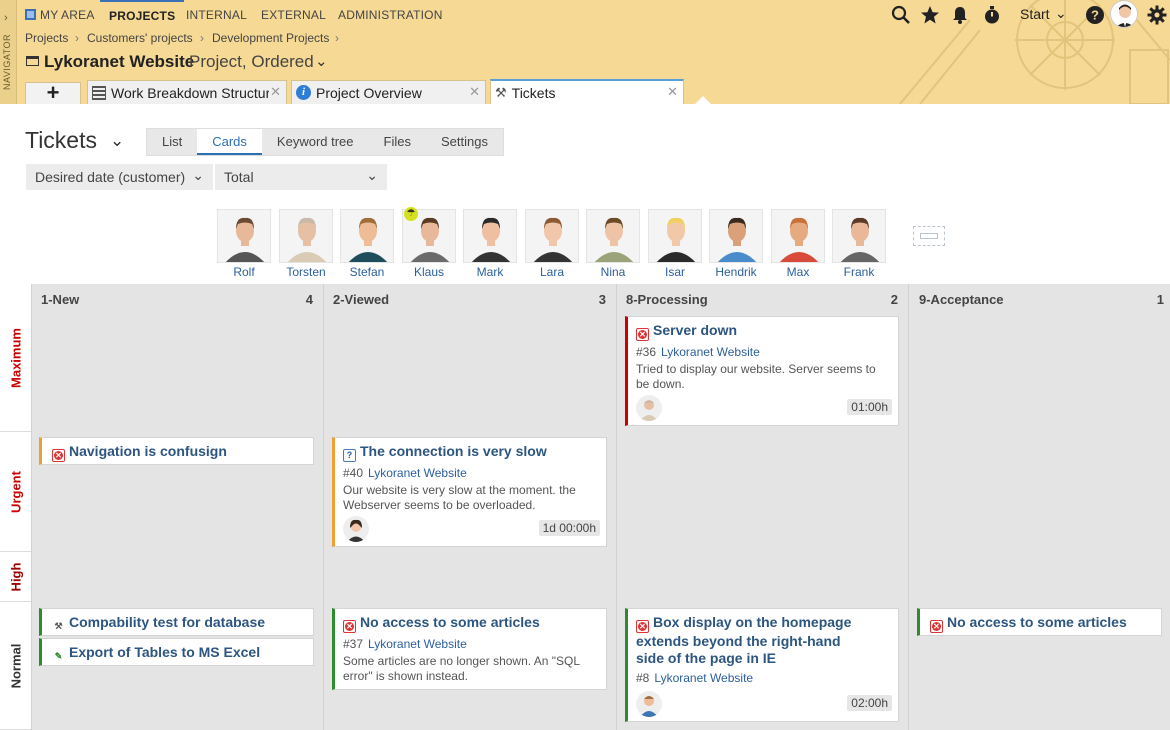 The image size is (1170, 730). What do you see at coordinates (167, 622) in the screenshot?
I see `ticket-title: Compability test for database` at bounding box center [167, 622].